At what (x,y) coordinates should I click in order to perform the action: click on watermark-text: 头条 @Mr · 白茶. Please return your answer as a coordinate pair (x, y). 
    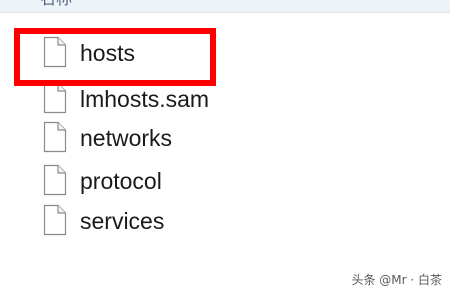
    Looking at the image, I should click on (396, 280).